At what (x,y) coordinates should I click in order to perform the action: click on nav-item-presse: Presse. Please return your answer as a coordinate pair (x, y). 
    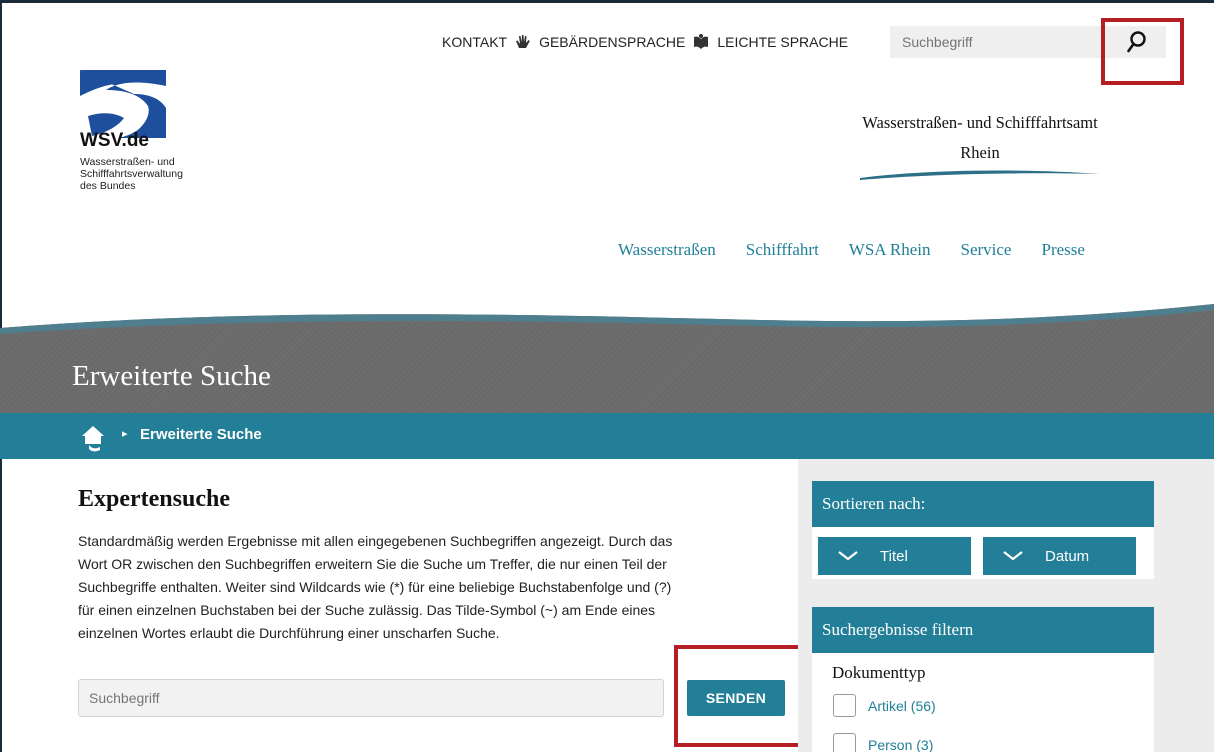
    Looking at the image, I should click on (1062, 250).